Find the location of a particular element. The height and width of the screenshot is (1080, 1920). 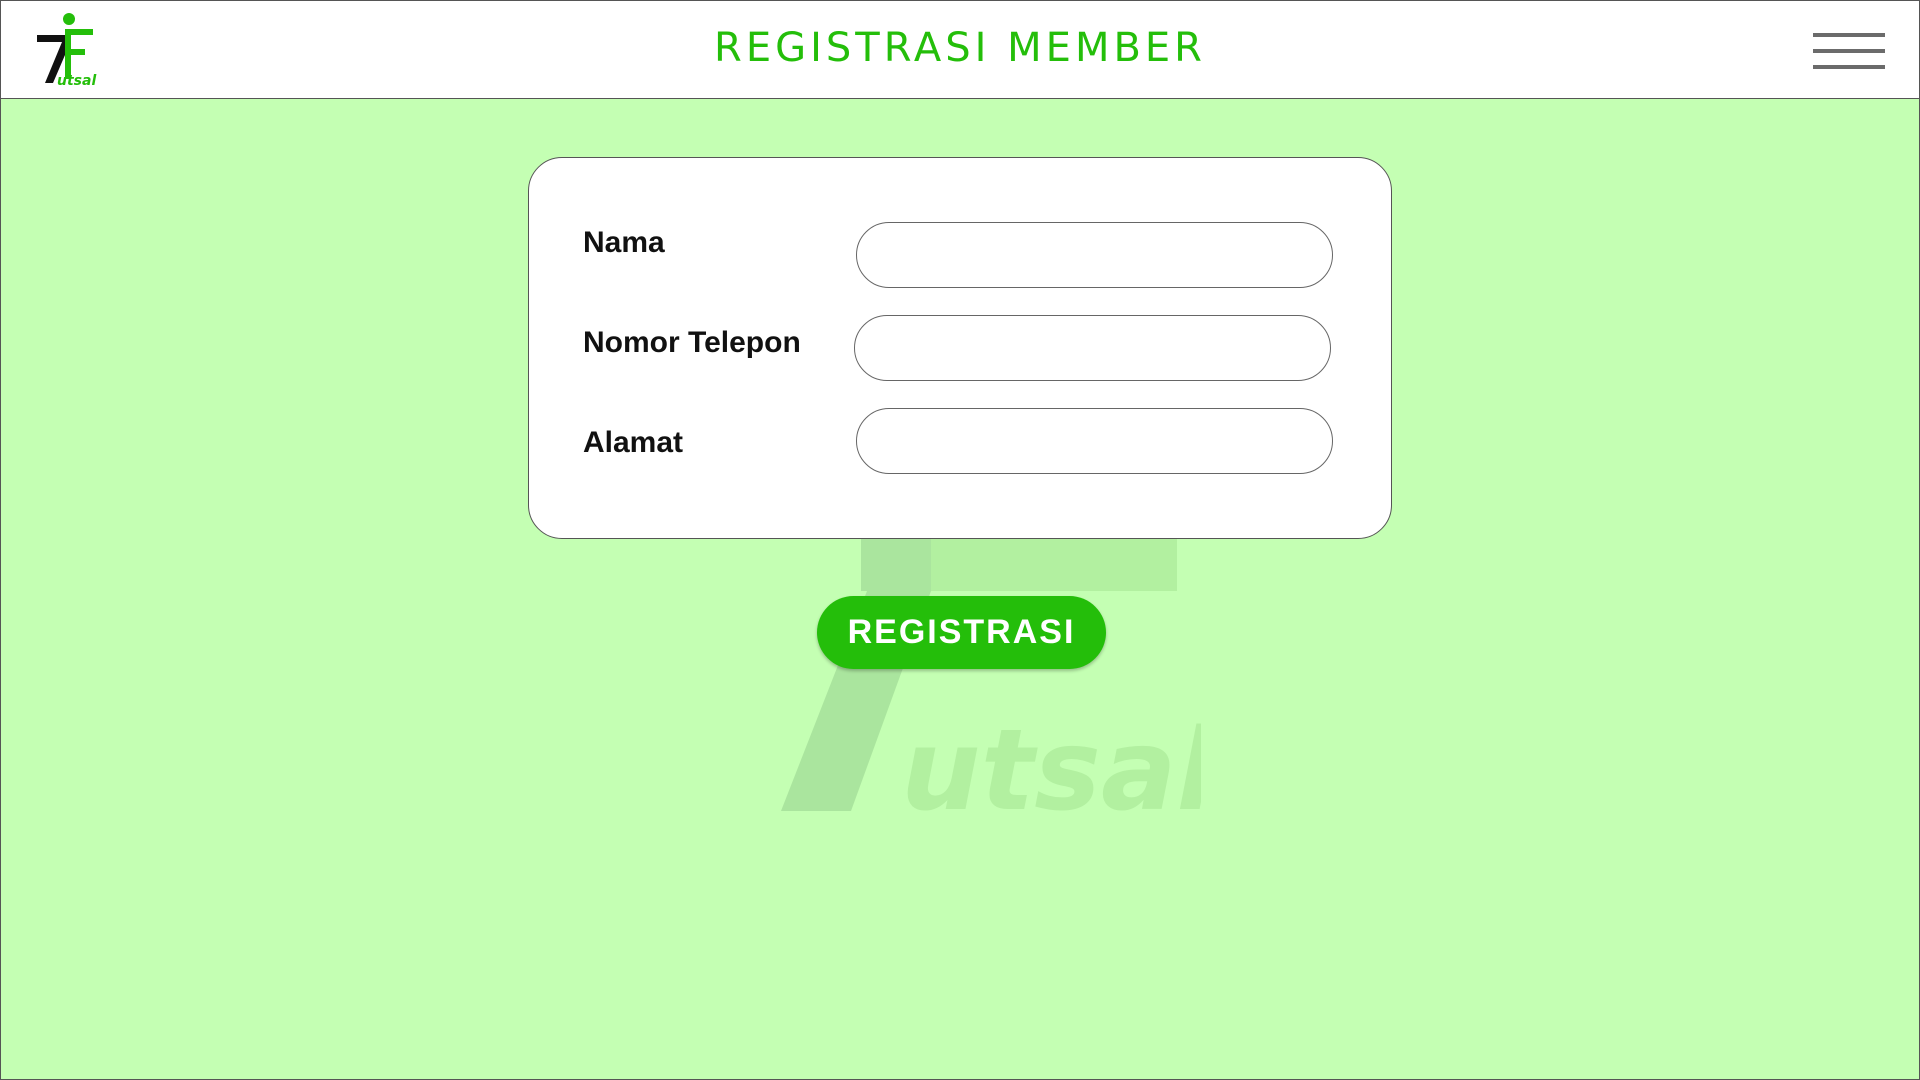

watermark-text: utsal is located at coordinates (1051, 768).